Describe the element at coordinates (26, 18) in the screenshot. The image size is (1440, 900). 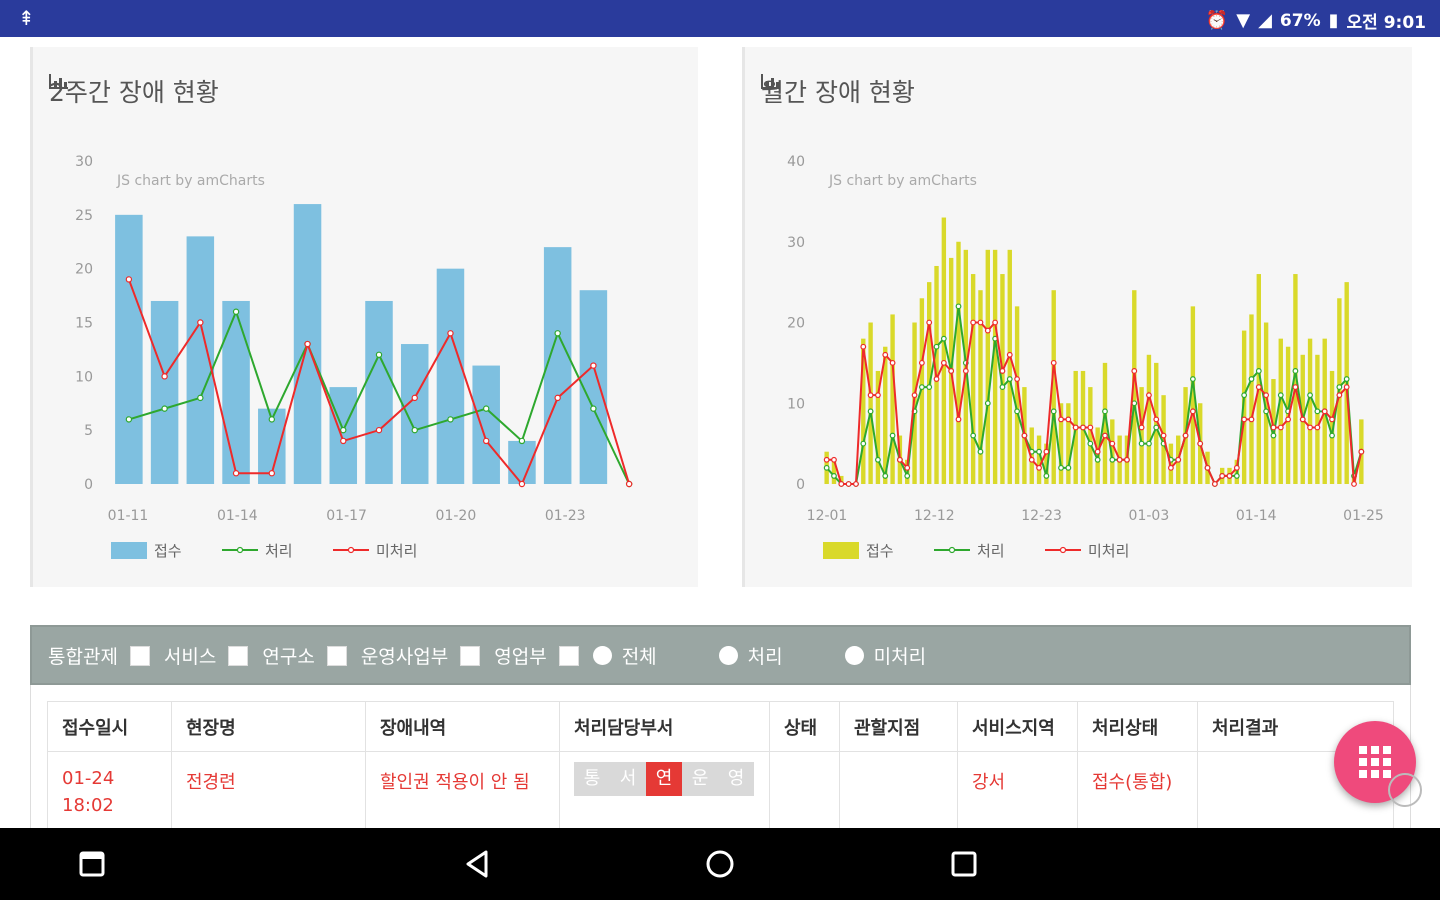
I see `usb-icon: ⇞` at that location.